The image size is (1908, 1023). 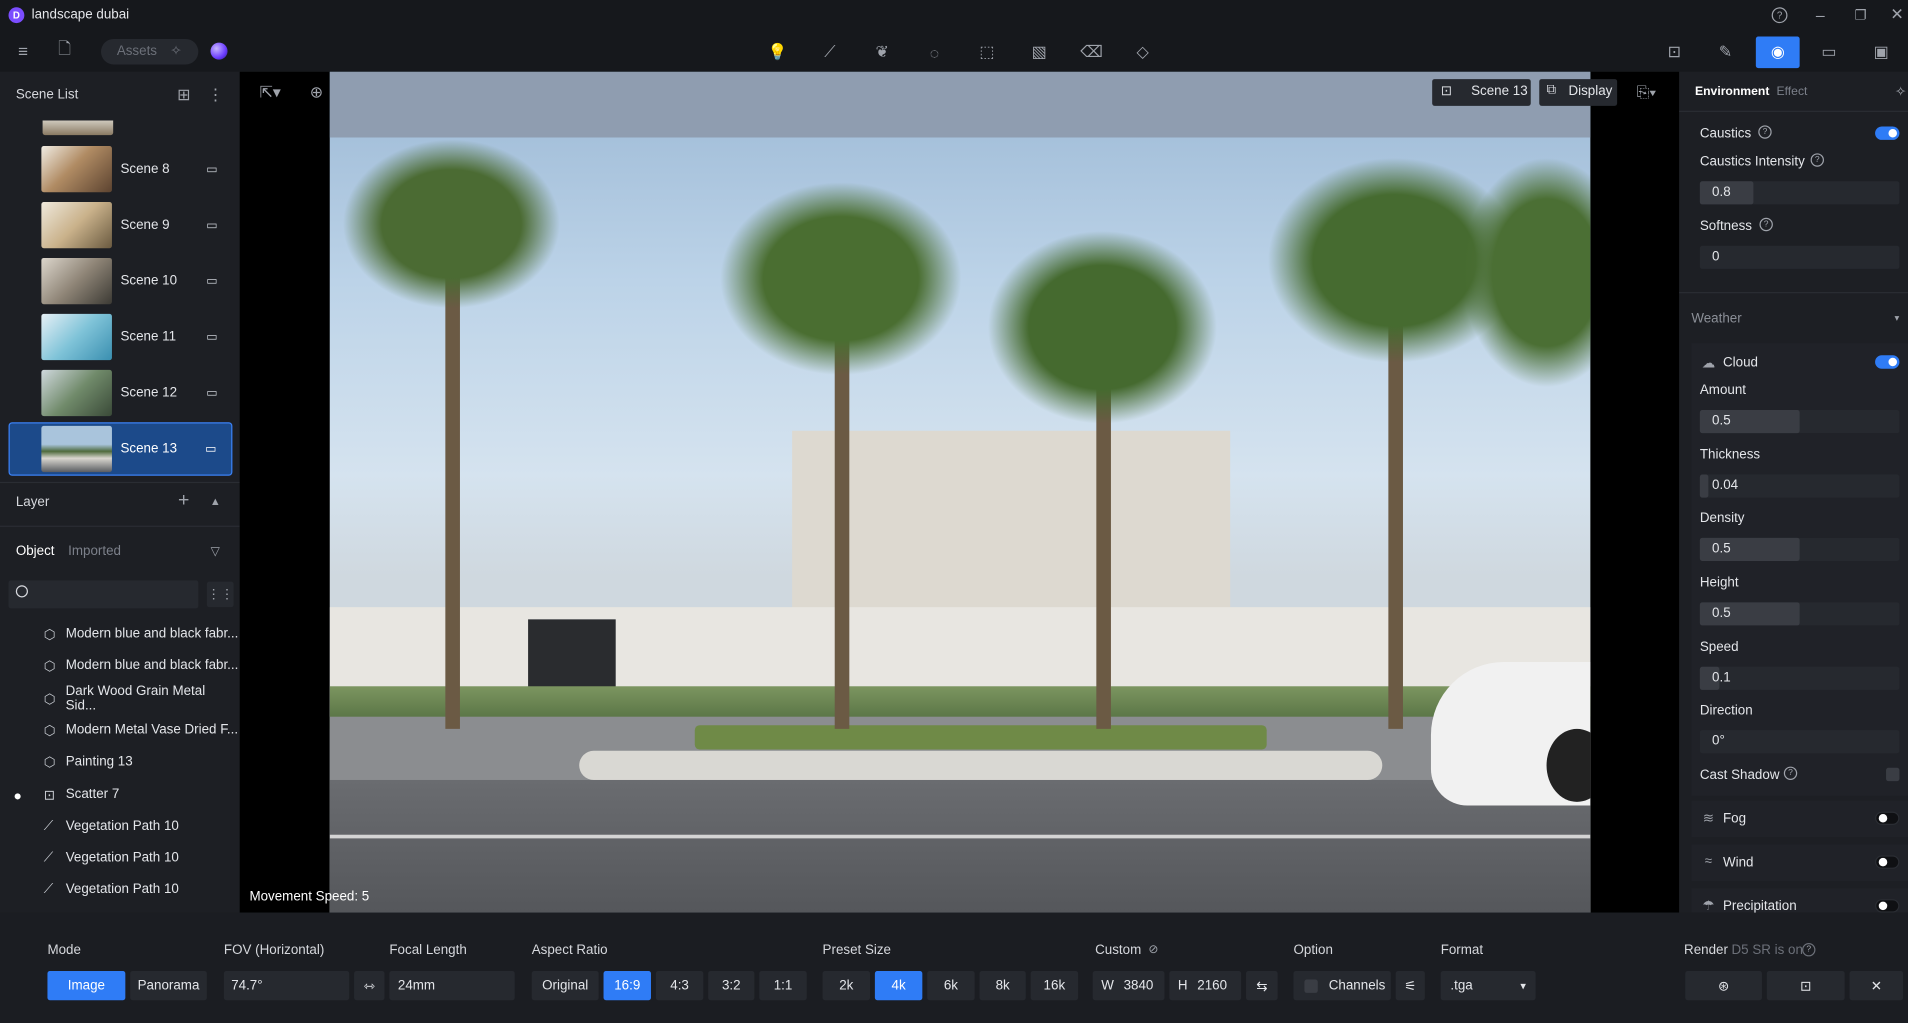 I want to click on scene-item: Scene 9 ▭, so click(x=121, y=225).